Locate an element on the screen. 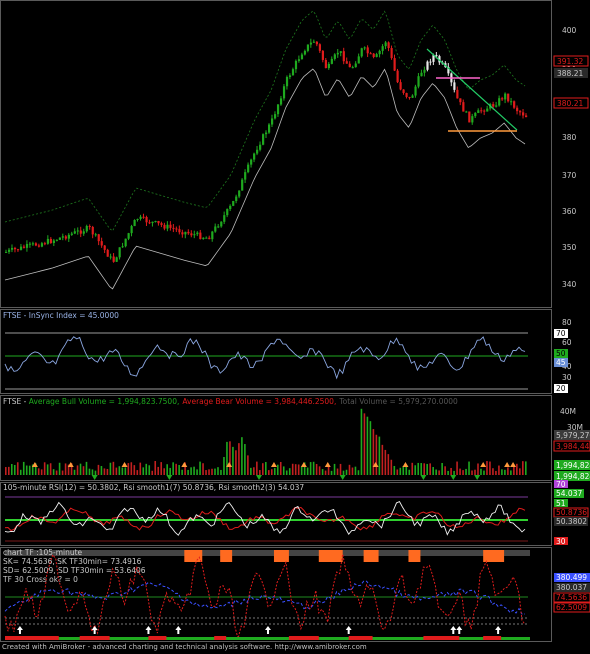 The height and width of the screenshot is (654, 590). volume-marker-down is located at coordinates (477, 477).